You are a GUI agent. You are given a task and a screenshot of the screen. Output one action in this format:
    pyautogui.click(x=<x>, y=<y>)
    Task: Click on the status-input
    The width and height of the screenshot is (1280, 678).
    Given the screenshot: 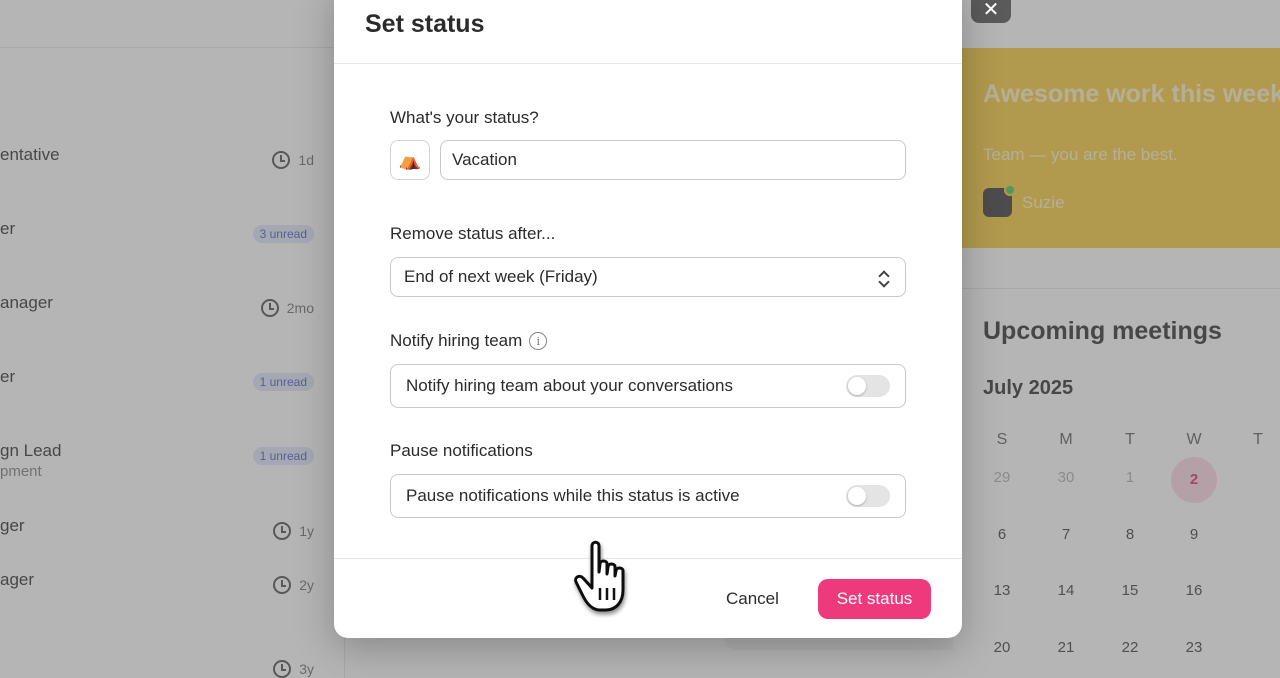 What is the action you would take?
    pyautogui.click(x=673, y=160)
    